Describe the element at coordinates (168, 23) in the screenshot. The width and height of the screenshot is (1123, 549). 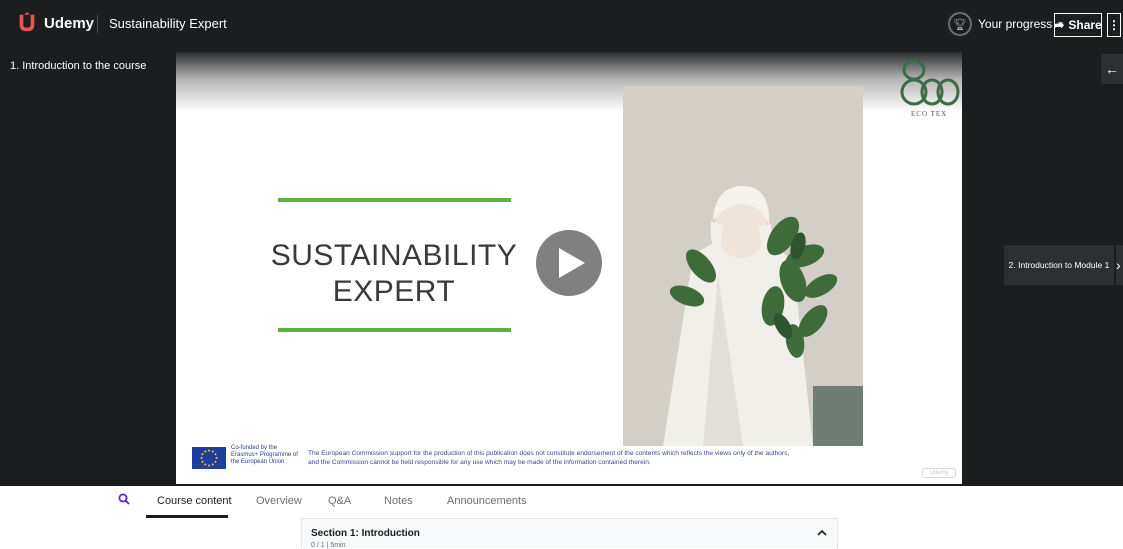
I see `course-title-link: Sustainability Expert` at that location.